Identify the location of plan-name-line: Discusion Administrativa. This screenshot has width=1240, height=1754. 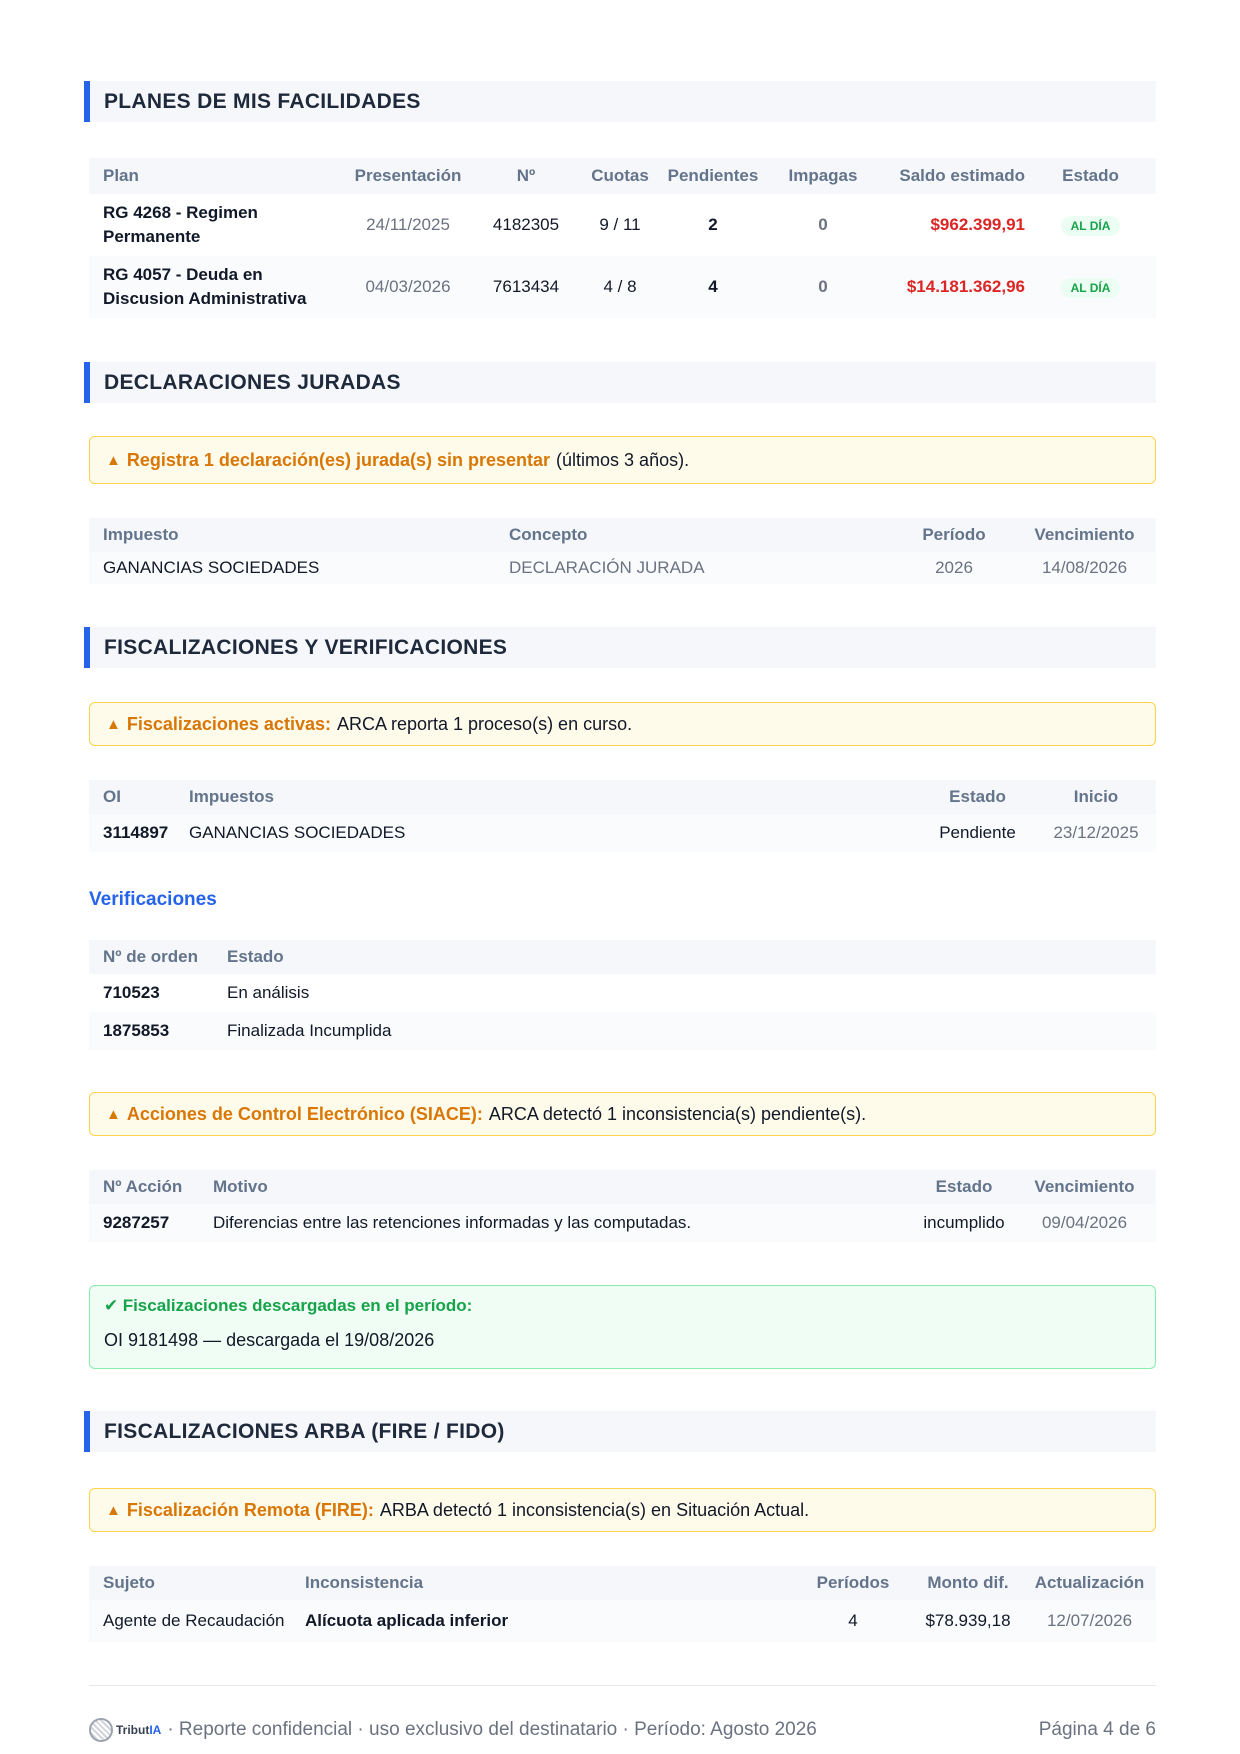
(205, 298).